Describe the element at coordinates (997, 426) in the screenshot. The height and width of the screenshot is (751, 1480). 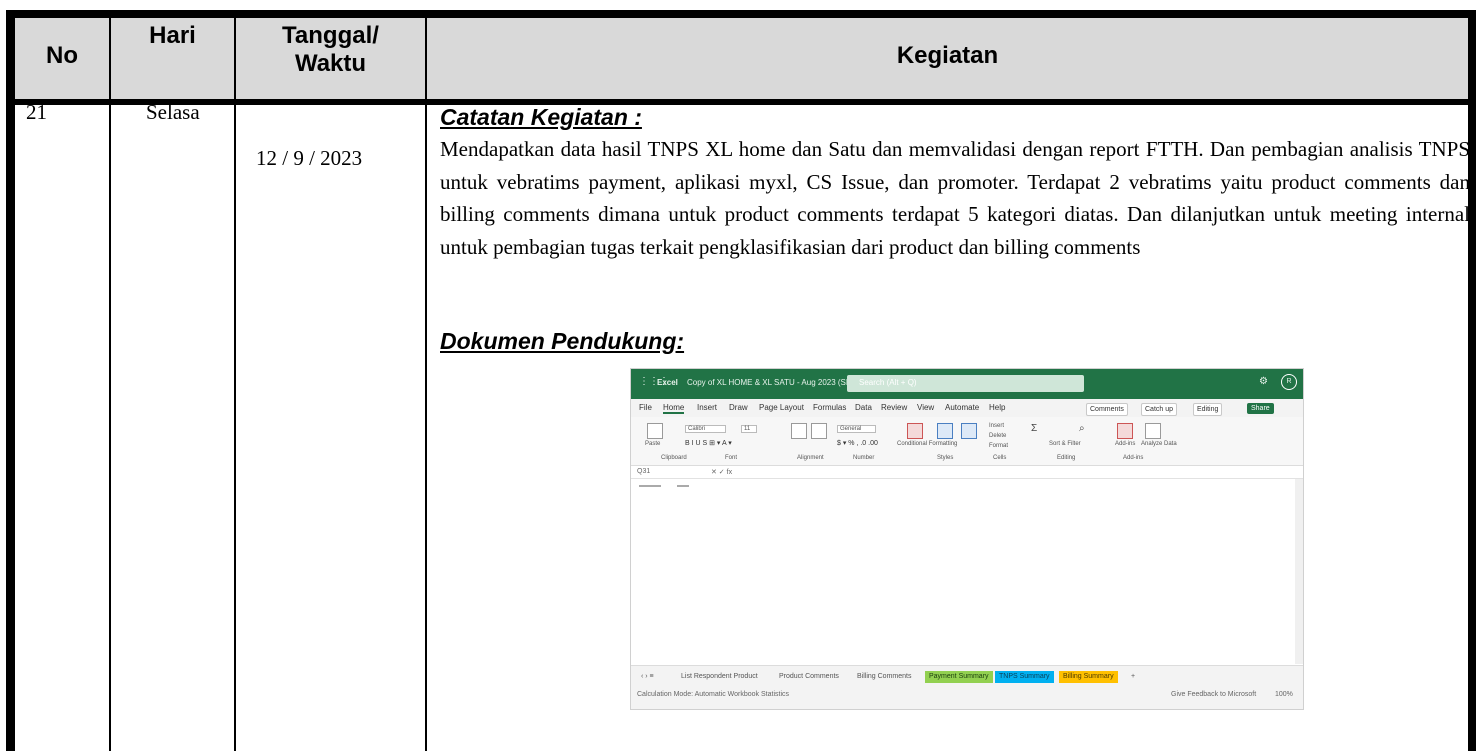
I see `insert-cells-label: Insert` at that location.